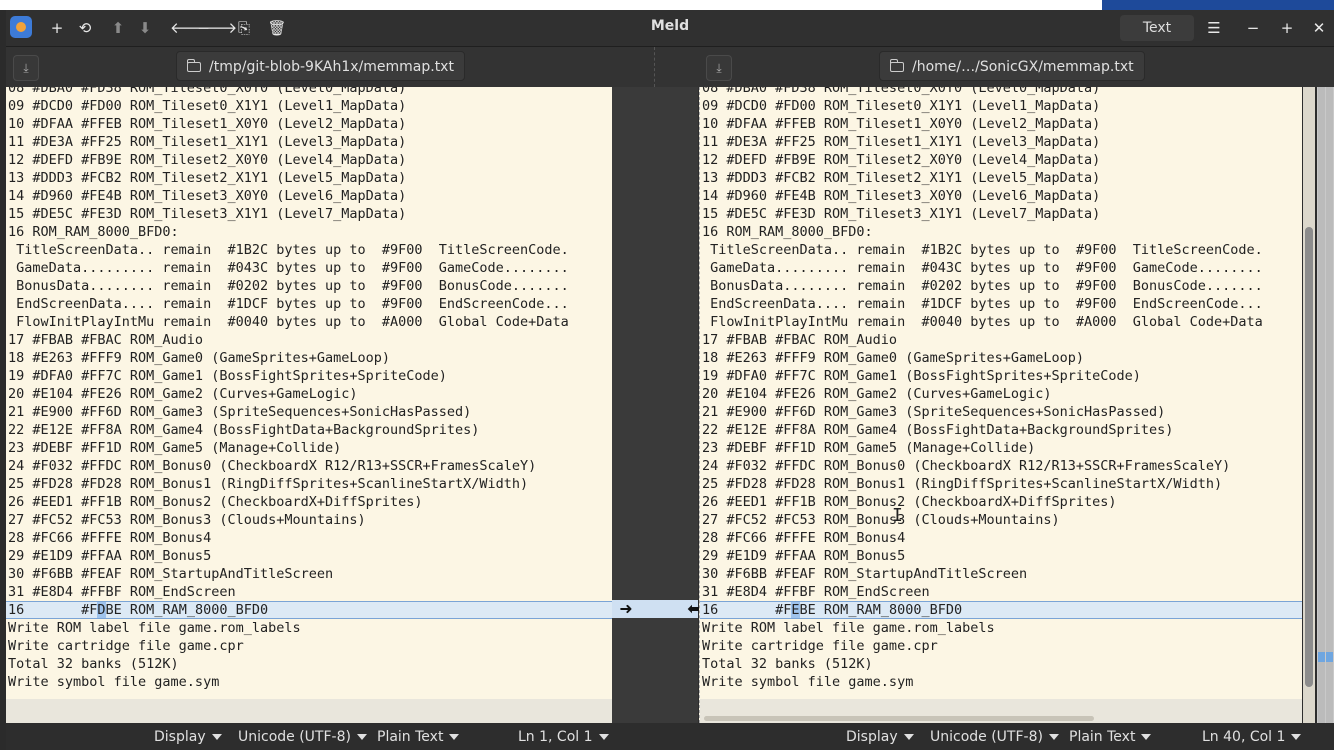 The image size is (1334, 750). What do you see at coordinates (188, 737) in the screenshot?
I see `display-menu-left: Display` at bounding box center [188, 737].